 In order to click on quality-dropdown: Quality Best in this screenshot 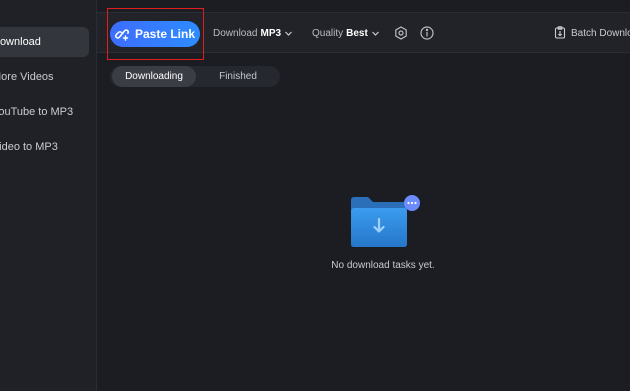, I will do `click(346, 33)`.